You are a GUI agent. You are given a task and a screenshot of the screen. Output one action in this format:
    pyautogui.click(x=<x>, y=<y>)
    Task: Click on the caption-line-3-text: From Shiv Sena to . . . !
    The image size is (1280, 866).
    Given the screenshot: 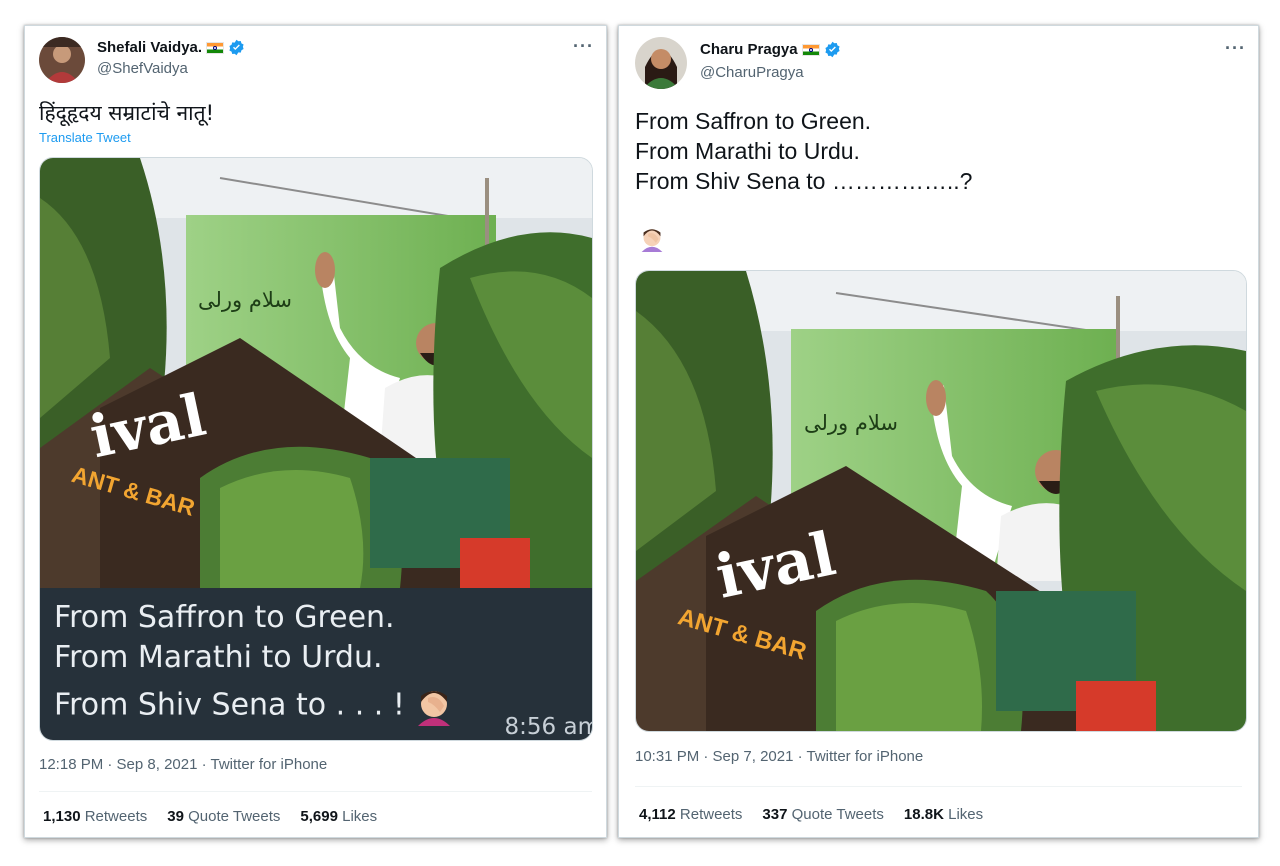 What is the action you would take?
    pyautogui.click(x=229, y=705)
    